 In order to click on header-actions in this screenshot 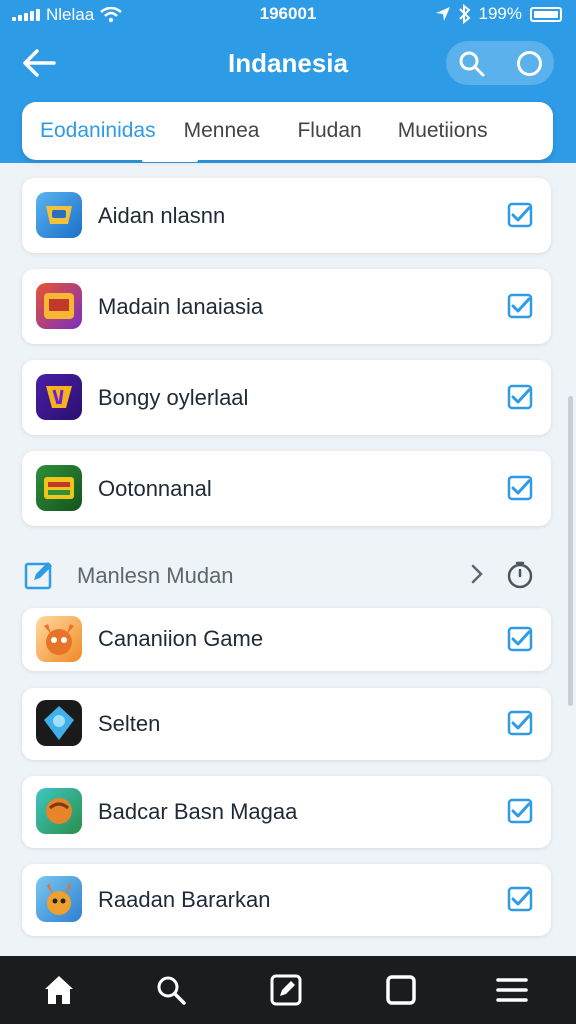, I will do `click(500, 63)`.